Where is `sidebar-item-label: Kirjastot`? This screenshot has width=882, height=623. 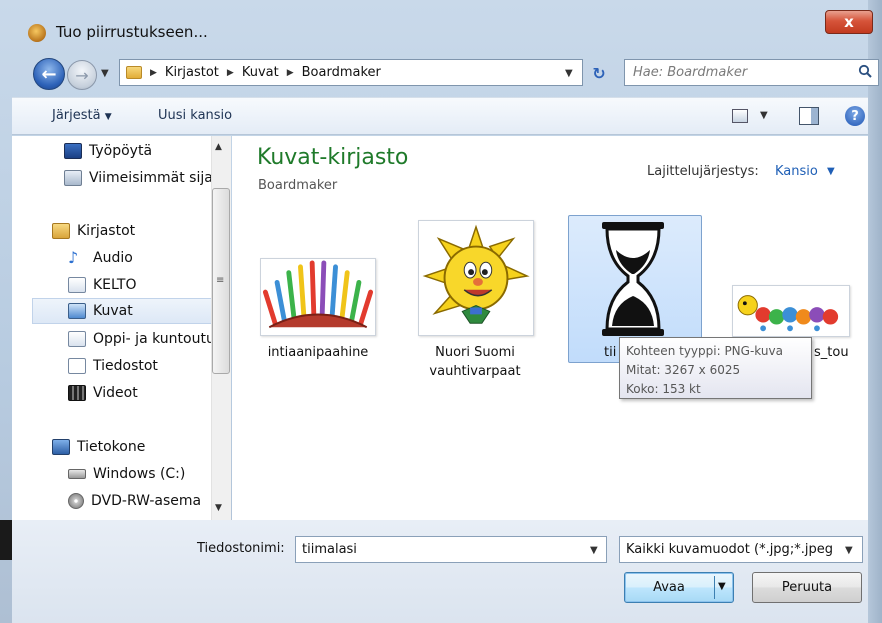 sidebar-item-label: Kirjastot is located at coordinates (106, 231).